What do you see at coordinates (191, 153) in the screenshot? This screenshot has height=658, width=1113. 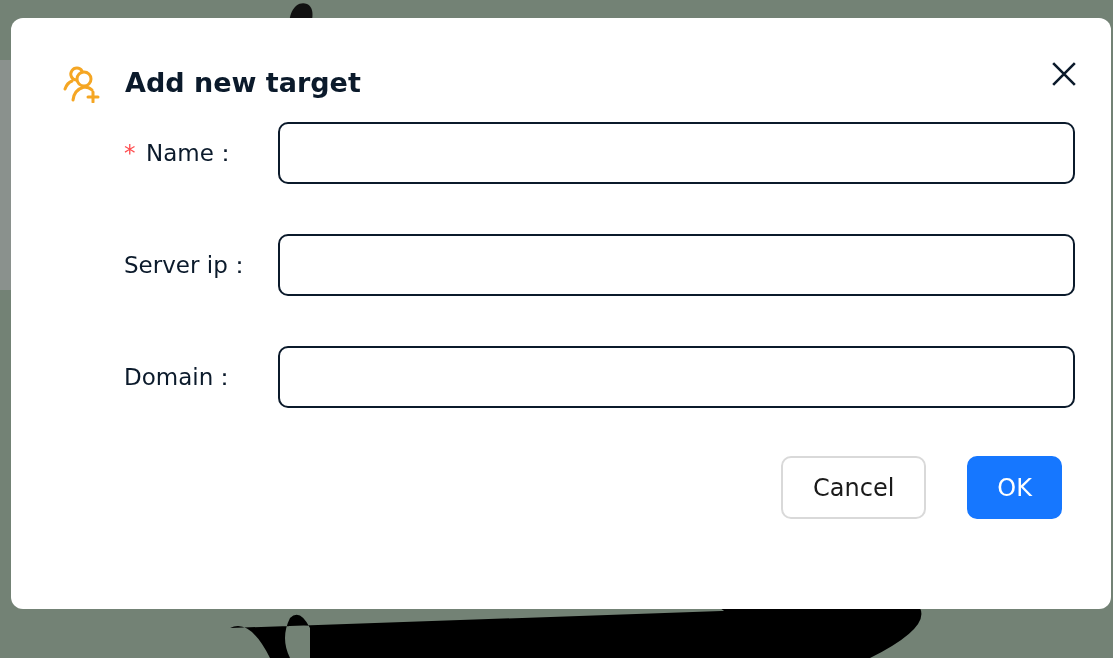 I see `field-label: Name：` at bounding box center [191, 153].